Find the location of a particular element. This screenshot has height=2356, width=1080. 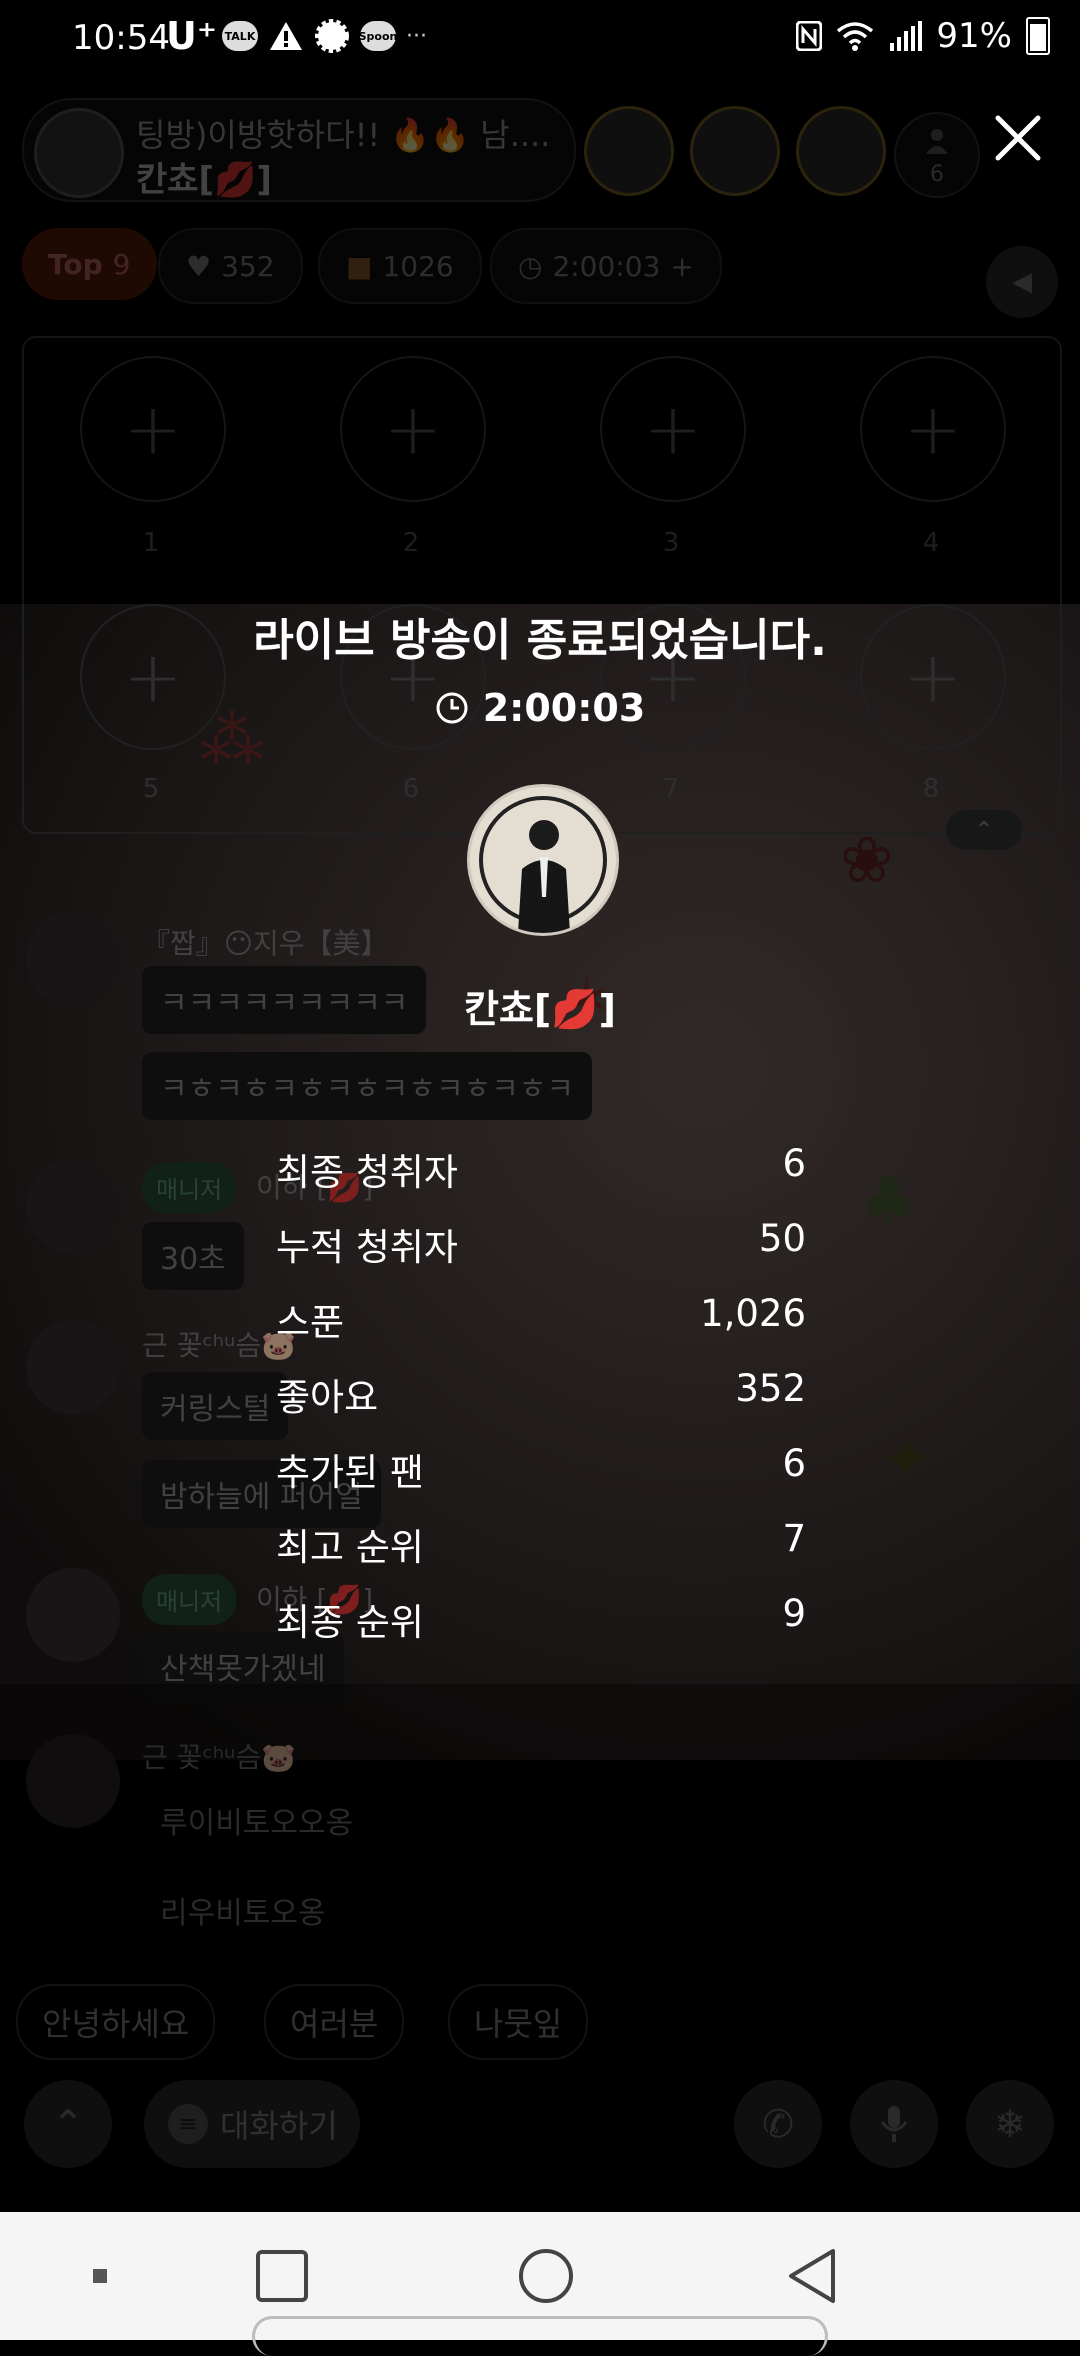

kakaotalk-icon: TALK is located at coordinates (240, 36).